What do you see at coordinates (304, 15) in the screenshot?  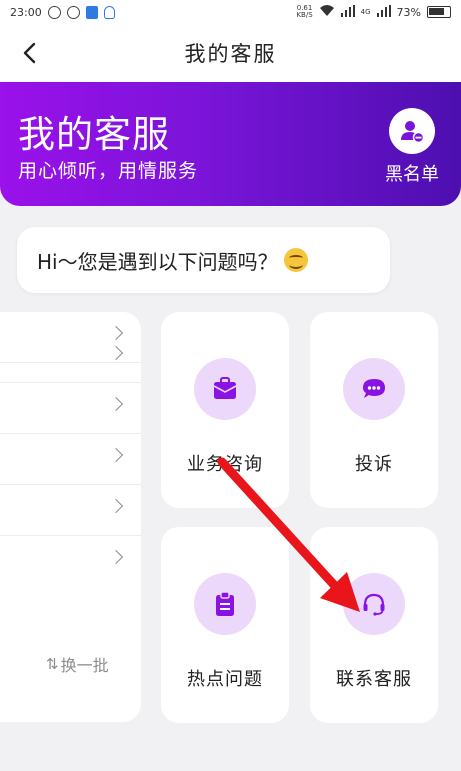 I see `net-speed-unit: KB/S` at bounding box center [304, 15].